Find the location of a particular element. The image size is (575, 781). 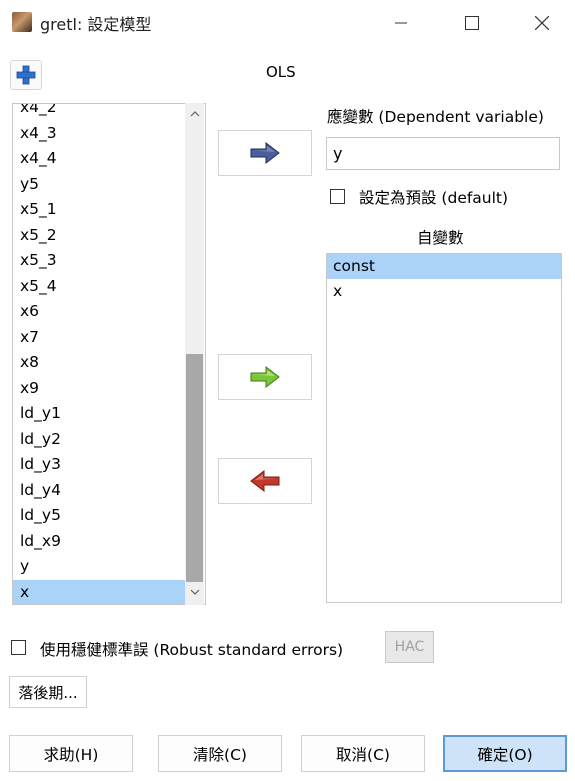

left-arrow-icon is located at coordinates (265, 481).